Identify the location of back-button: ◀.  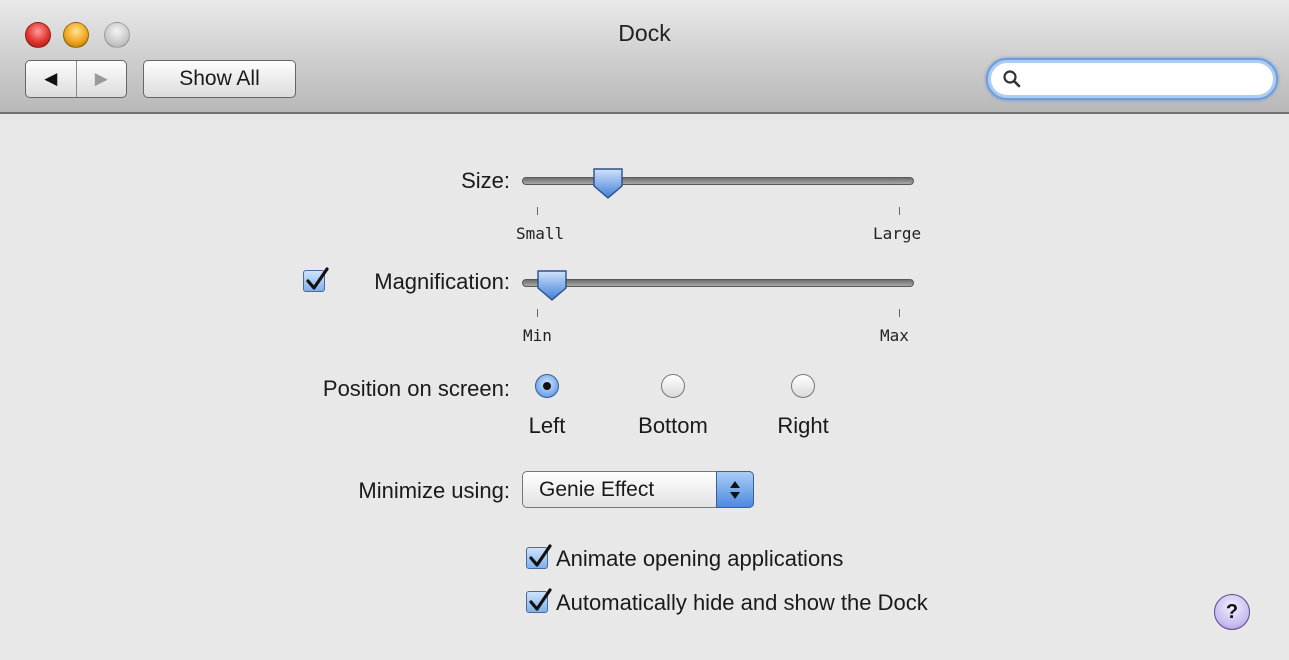
(51, 79).